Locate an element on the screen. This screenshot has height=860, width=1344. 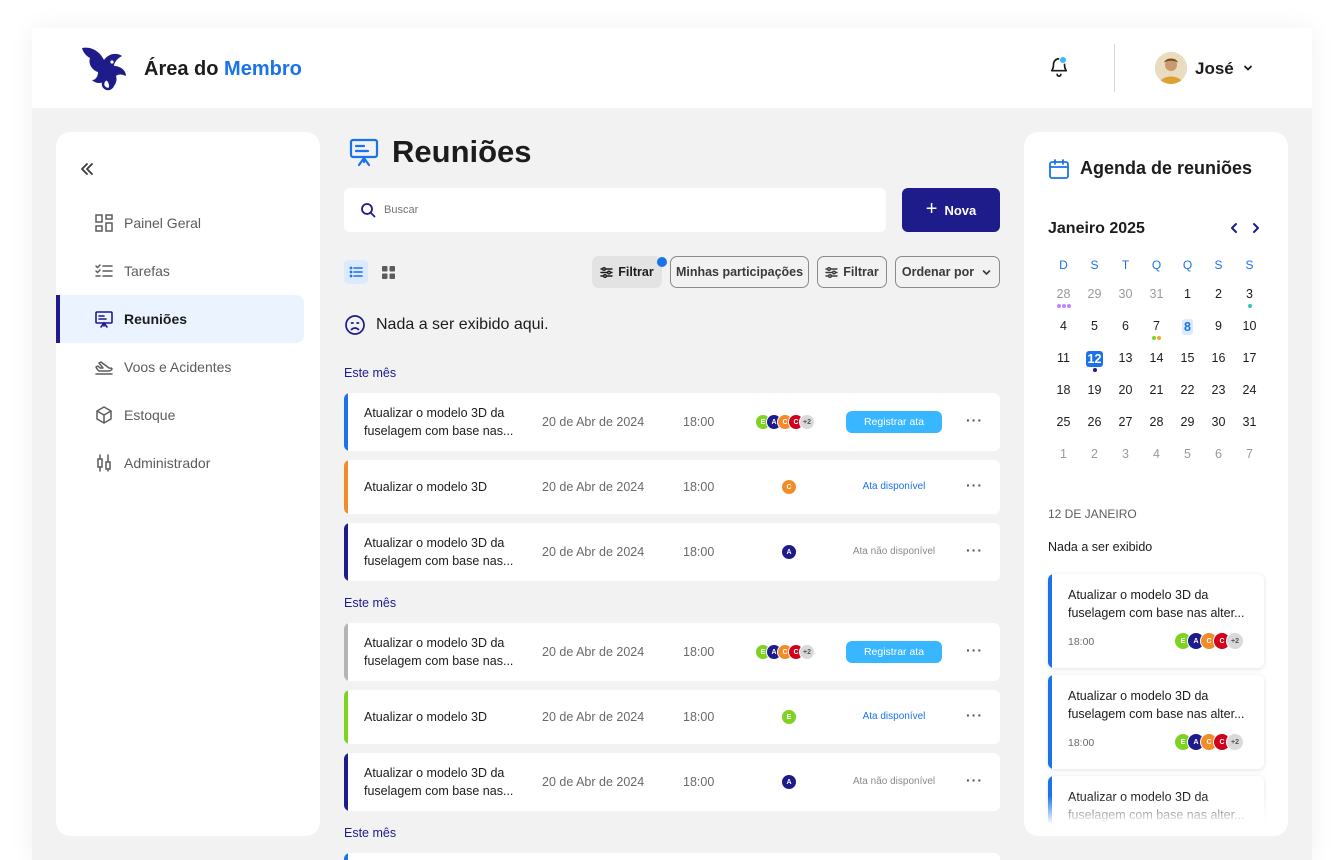
agenda-card-time: 18:00 is located at coordinates (1081, 743).